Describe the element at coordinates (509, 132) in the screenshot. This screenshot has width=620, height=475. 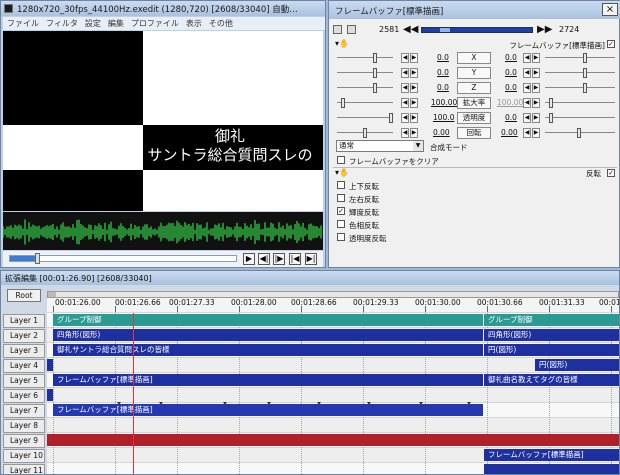
I see `param-right-value: 0.00` at that location.